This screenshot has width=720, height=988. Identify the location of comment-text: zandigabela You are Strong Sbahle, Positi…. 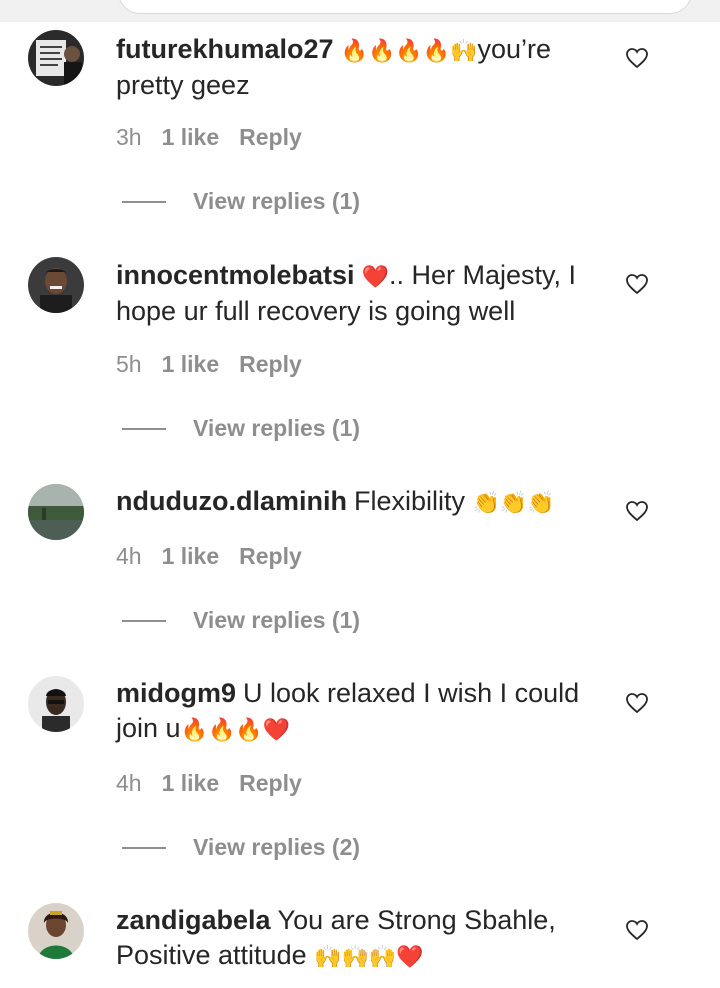
(356, 938).